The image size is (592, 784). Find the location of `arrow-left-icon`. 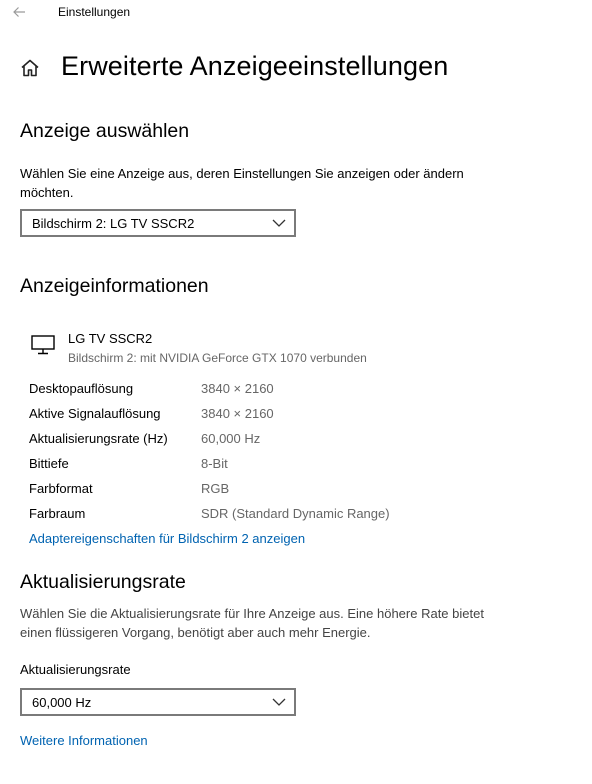

arrow-left-icon is located at coordinates (19, 12).